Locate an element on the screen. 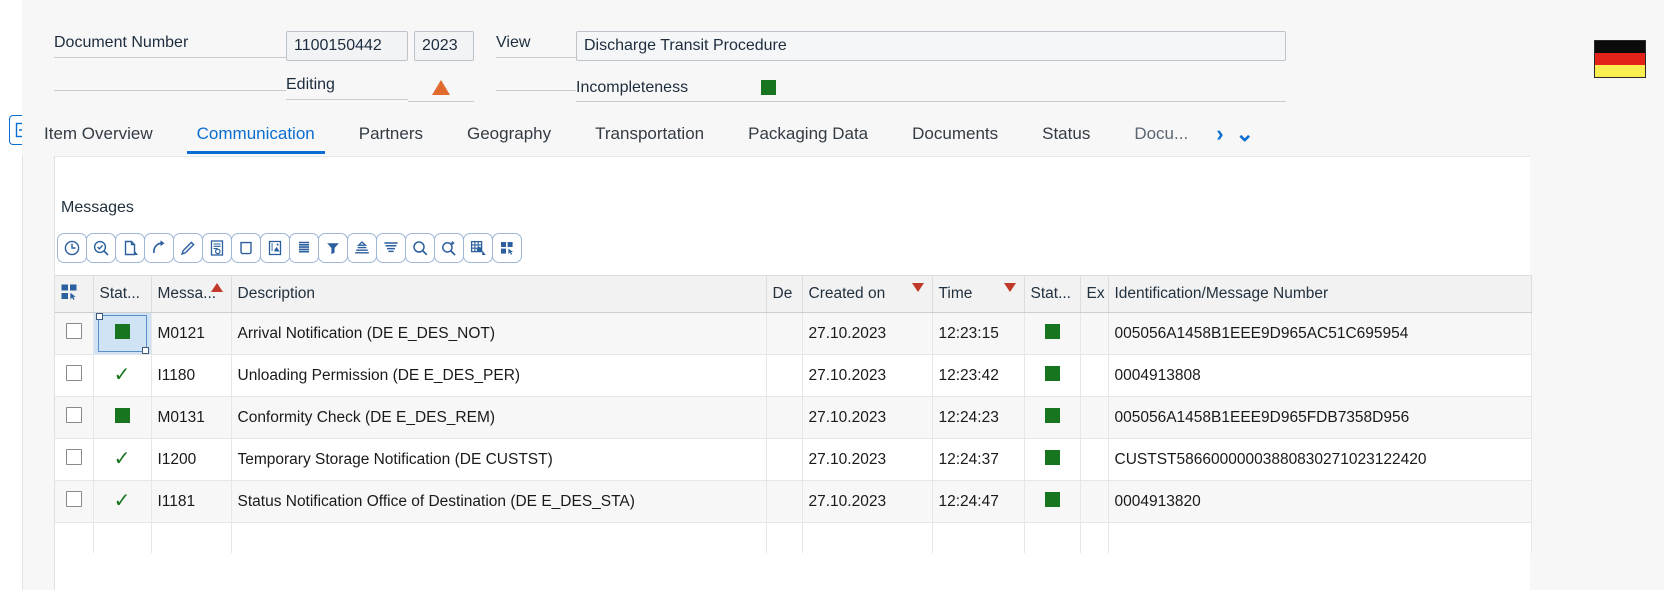  chevron-down-icon: ⌄ is located at coordinates (1245, 134).